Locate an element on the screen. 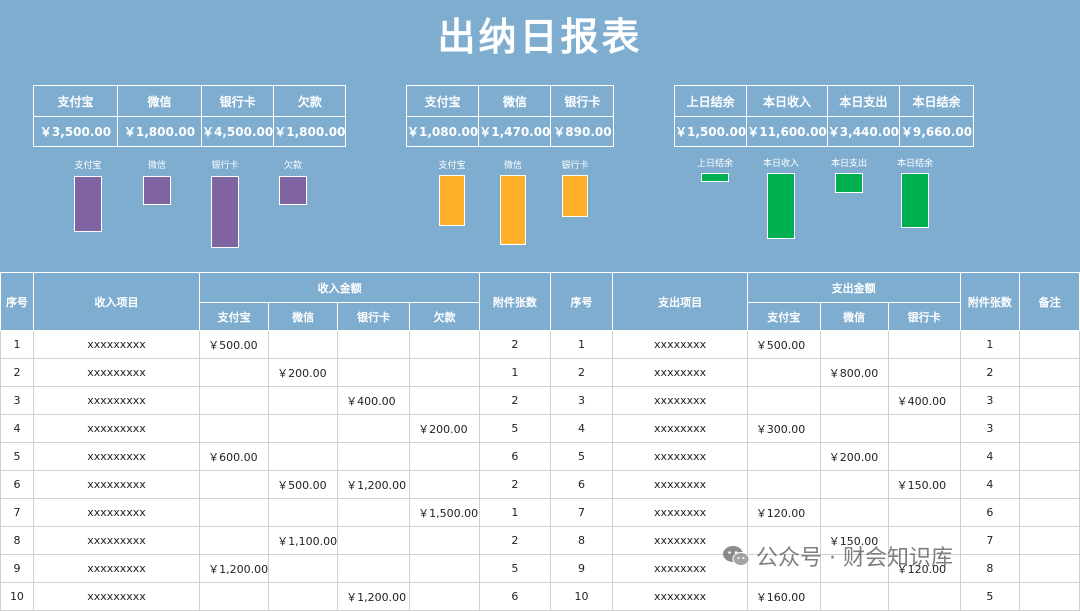 This screenshot has width=1080, height=611. chart-label: 本日结余 is located at coordinates (914, 164).